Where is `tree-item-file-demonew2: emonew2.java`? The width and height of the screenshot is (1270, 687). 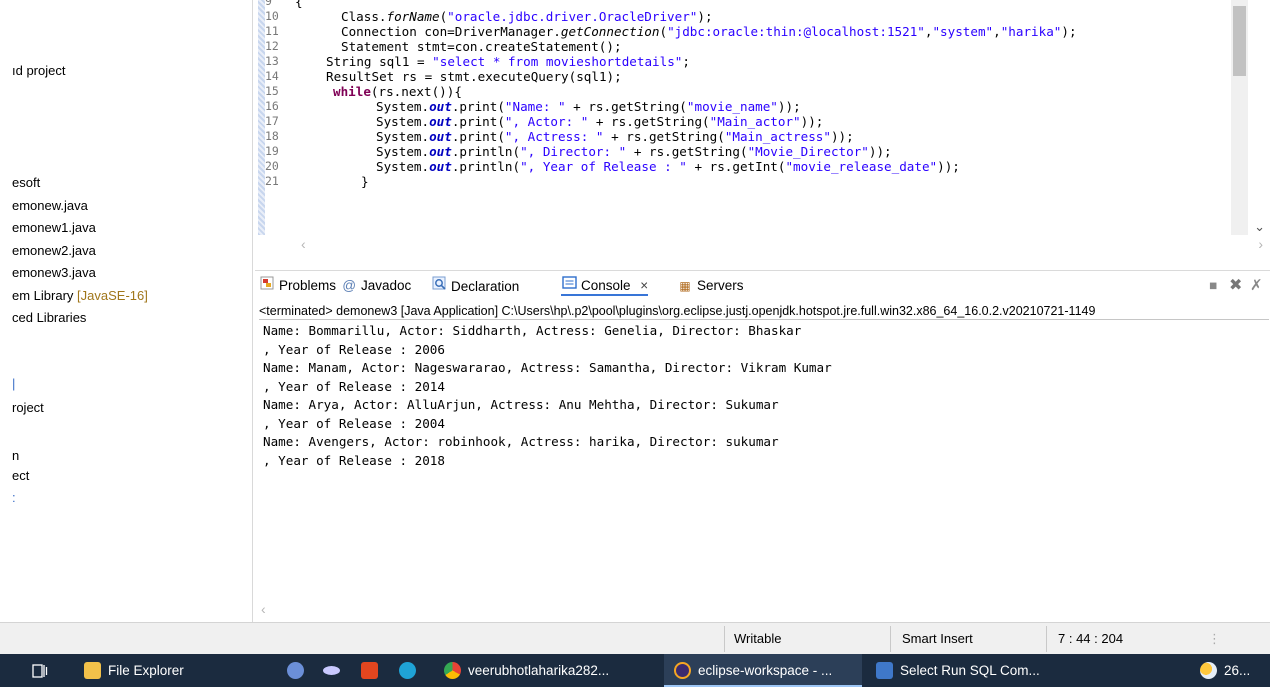 tree-item-file-demonew2: emonew2.java is located at coordinates (54, 251).